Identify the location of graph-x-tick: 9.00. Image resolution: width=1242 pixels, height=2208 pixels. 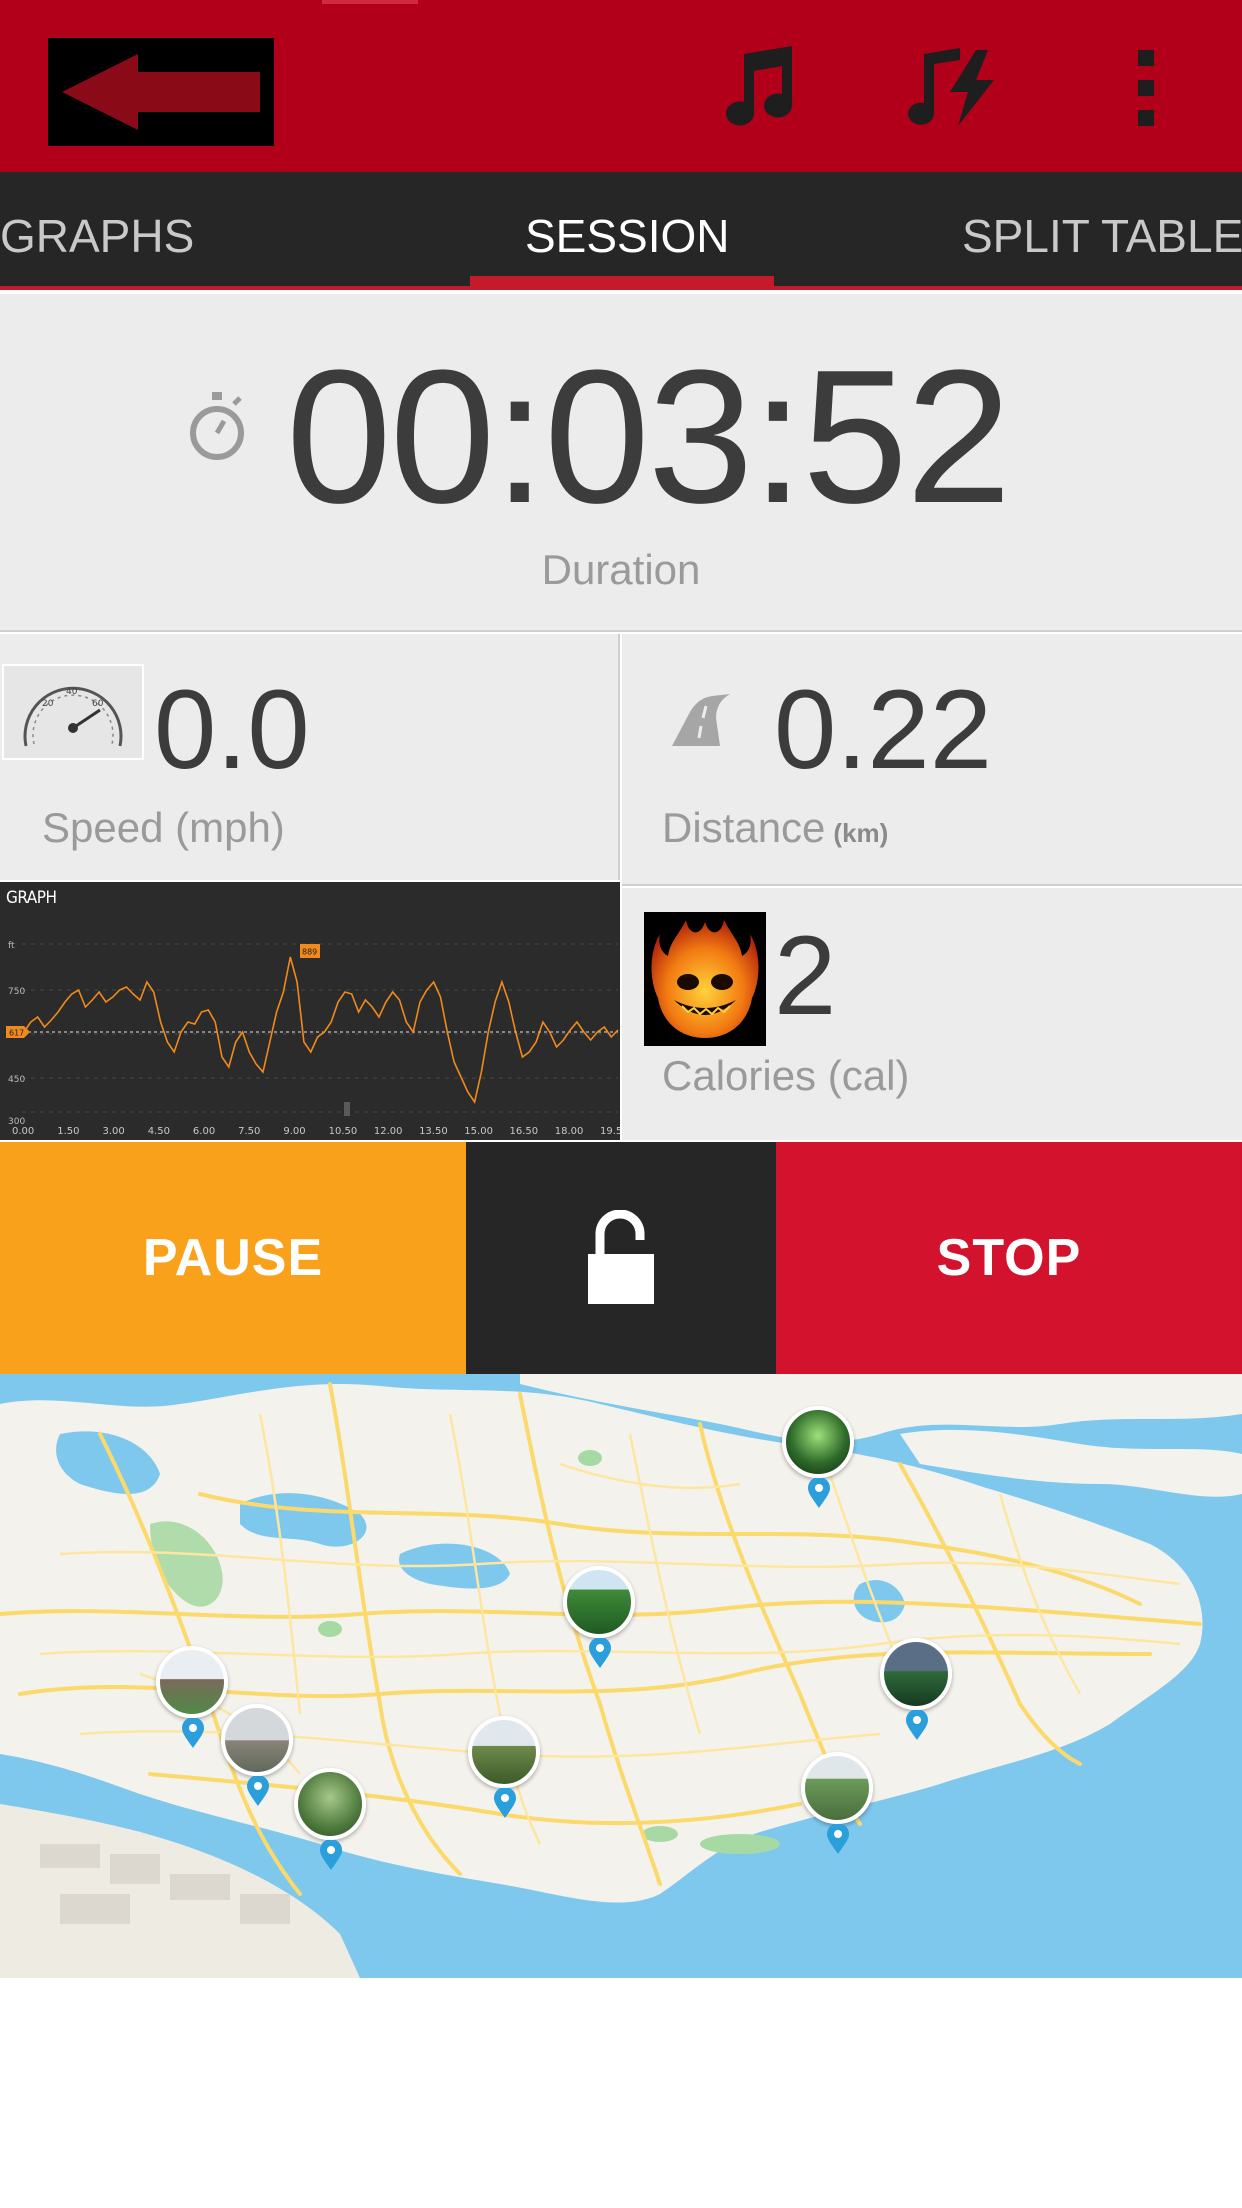
(294, 1131).